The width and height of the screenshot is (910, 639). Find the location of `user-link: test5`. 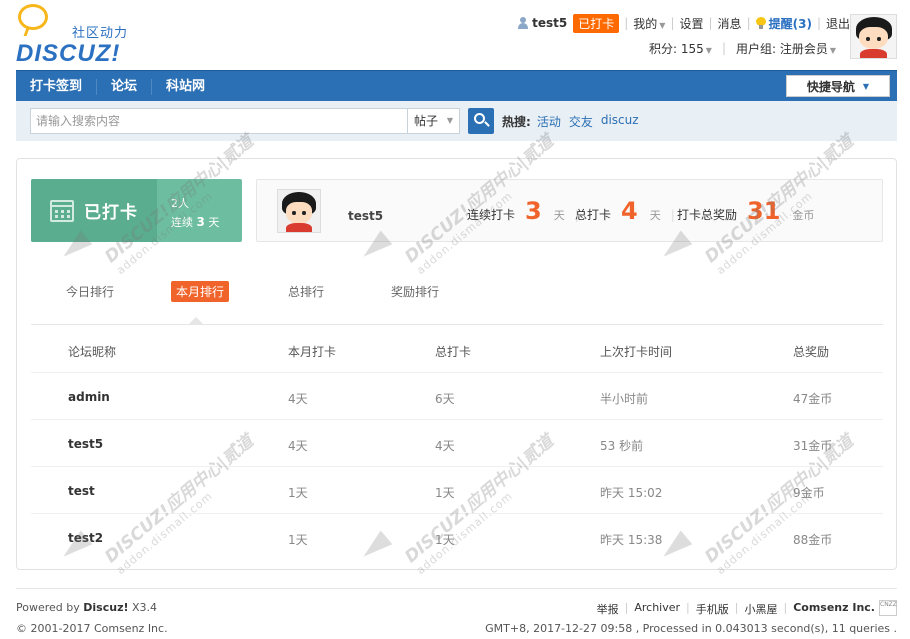

user-link: test5 is located at coordinates (85, 444).